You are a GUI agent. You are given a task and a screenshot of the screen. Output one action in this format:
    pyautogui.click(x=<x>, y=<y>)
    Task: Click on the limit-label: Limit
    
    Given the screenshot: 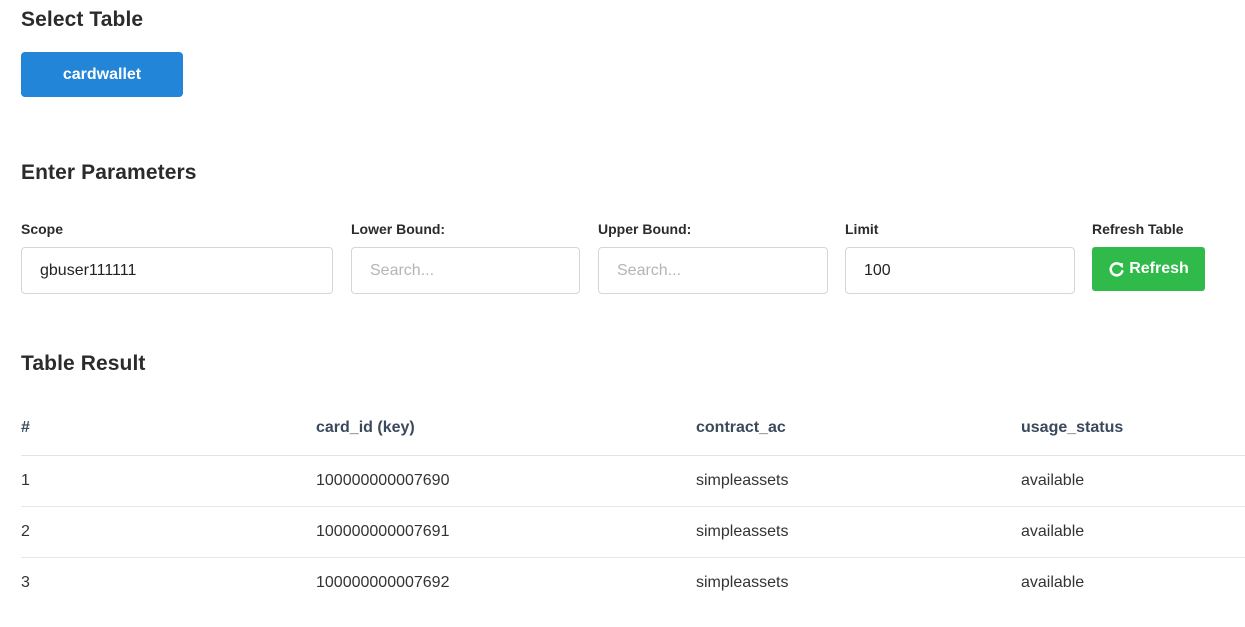 What is the action you would take?
    pyautogui.click(x=862, y=229)
    